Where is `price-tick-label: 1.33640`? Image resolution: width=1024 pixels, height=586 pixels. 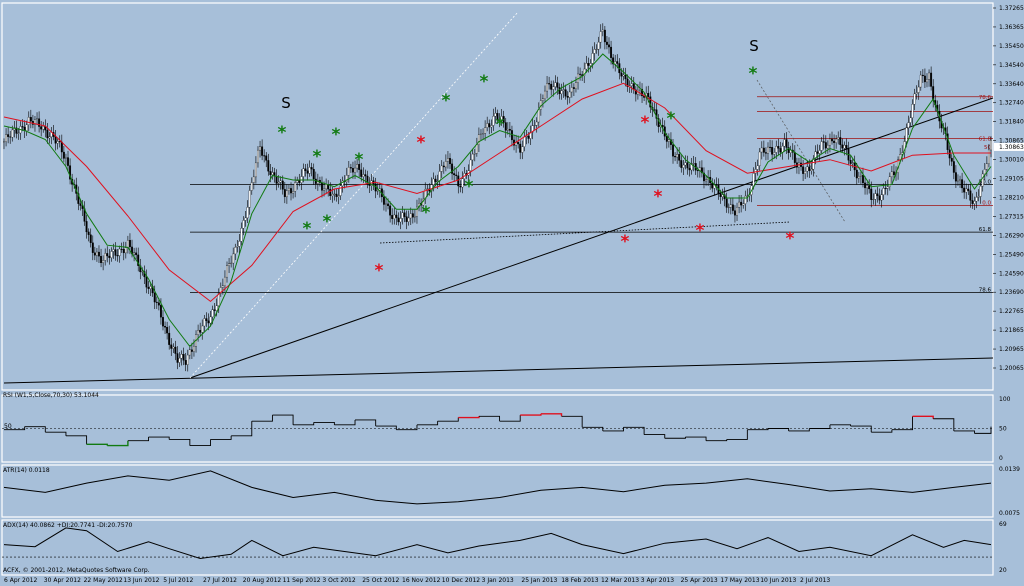
price-tick-label: 1.33640 is located at coordinates (1011, 84).